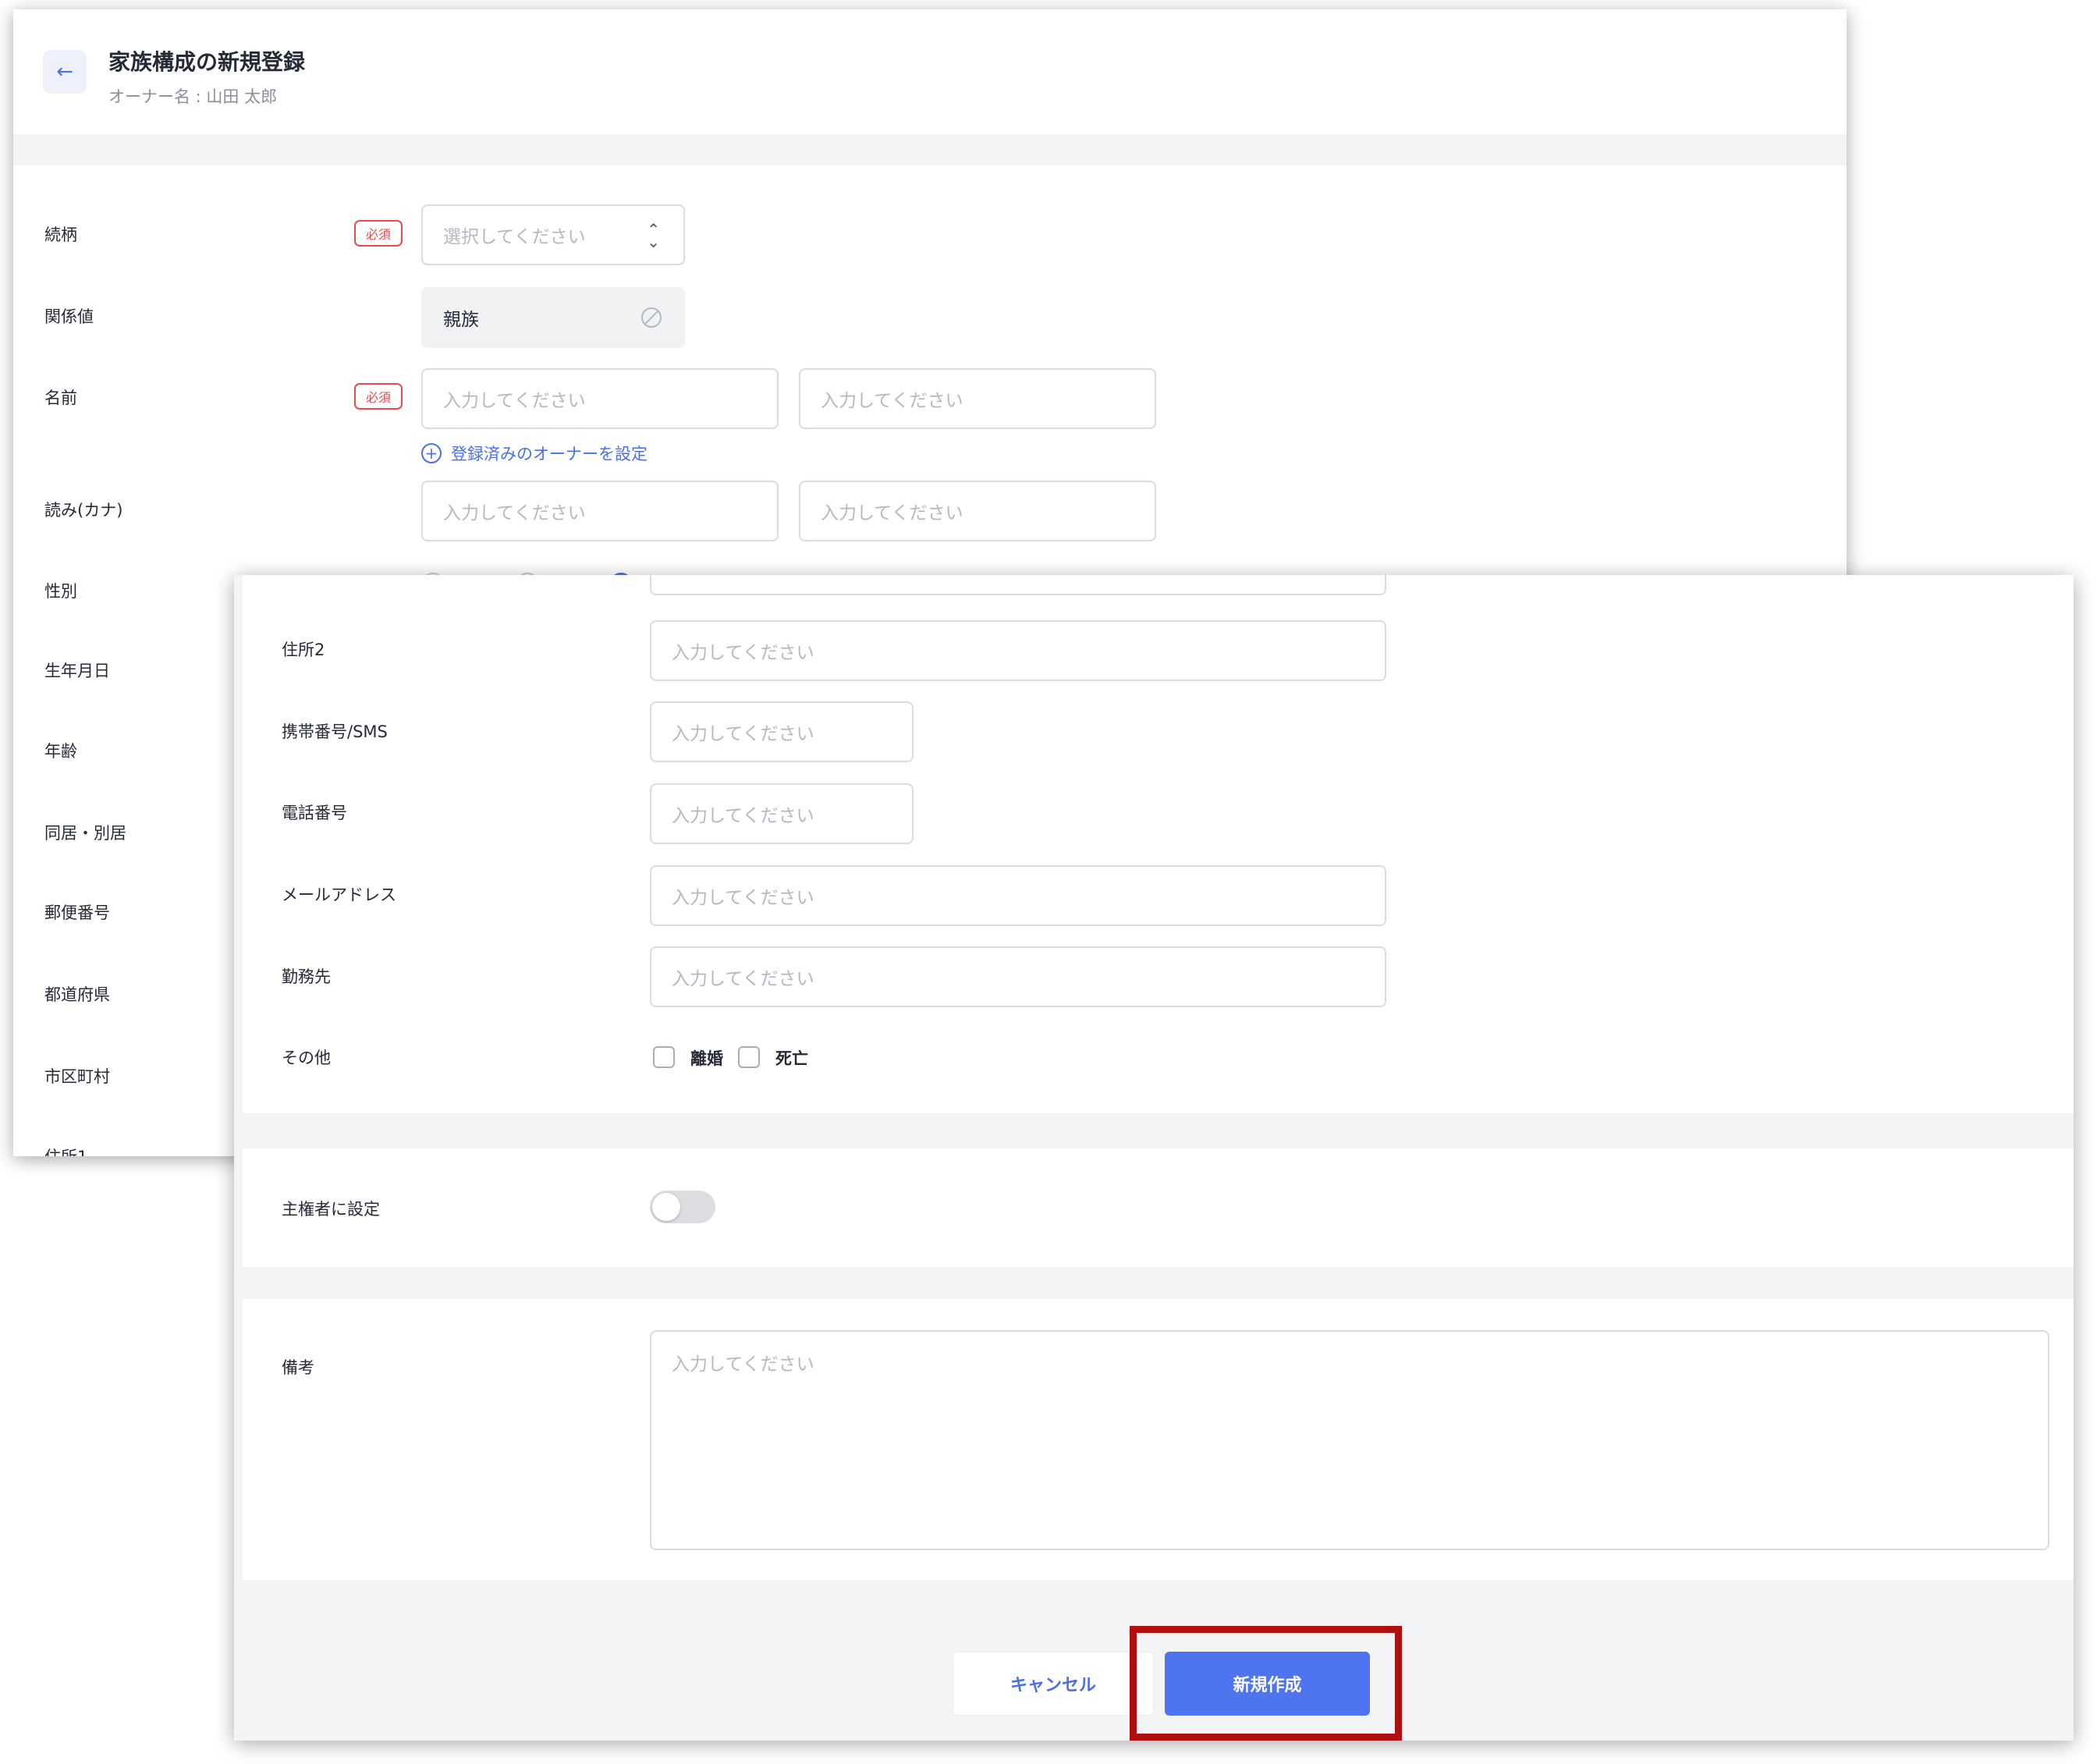  Describe the element at coordinates (743, 734) in the screenshot. I see `mobile-placeholder: 入力してください` at that location.